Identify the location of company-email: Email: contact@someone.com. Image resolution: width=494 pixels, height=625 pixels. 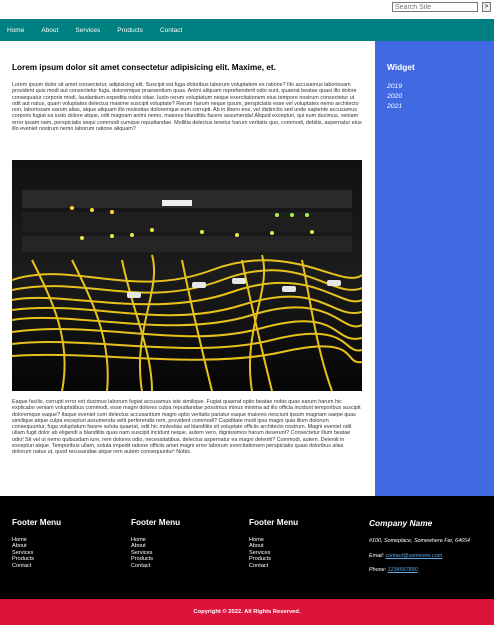
(429, 556).